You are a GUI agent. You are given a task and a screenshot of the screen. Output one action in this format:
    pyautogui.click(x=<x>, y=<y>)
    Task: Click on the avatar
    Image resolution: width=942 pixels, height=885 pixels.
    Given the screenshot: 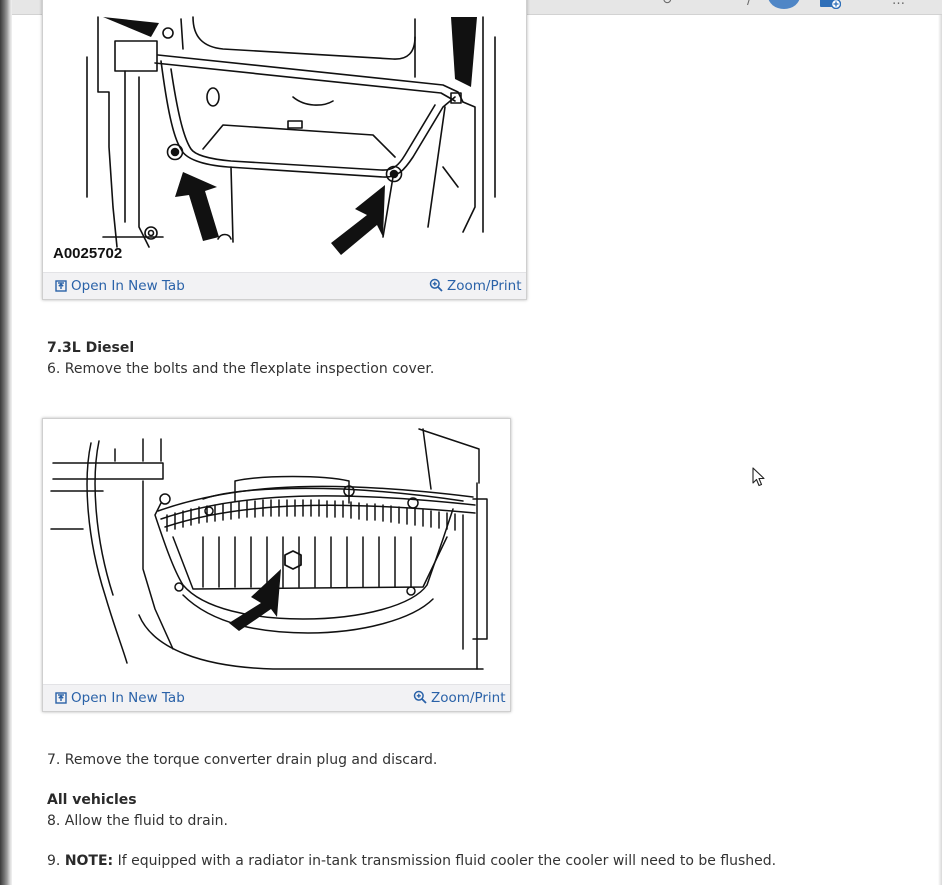 What is the action you would take?
    pyautogui.click(x=784, y=4)
    